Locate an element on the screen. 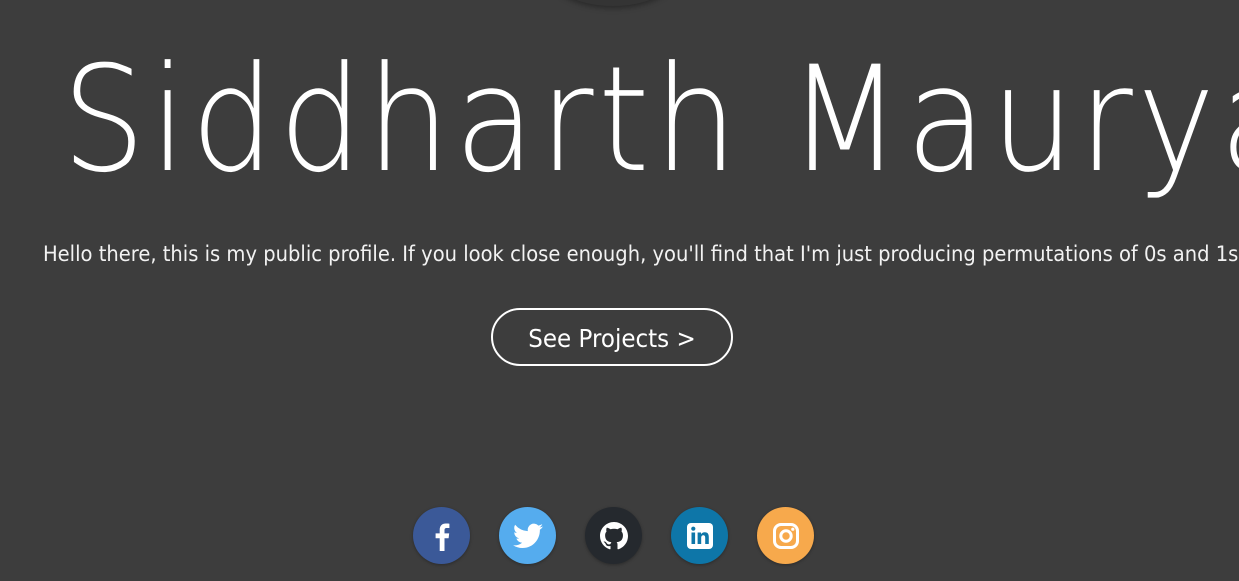 This screenshot has width=1239, height=581. github-link is located at coordinates (613, 535).